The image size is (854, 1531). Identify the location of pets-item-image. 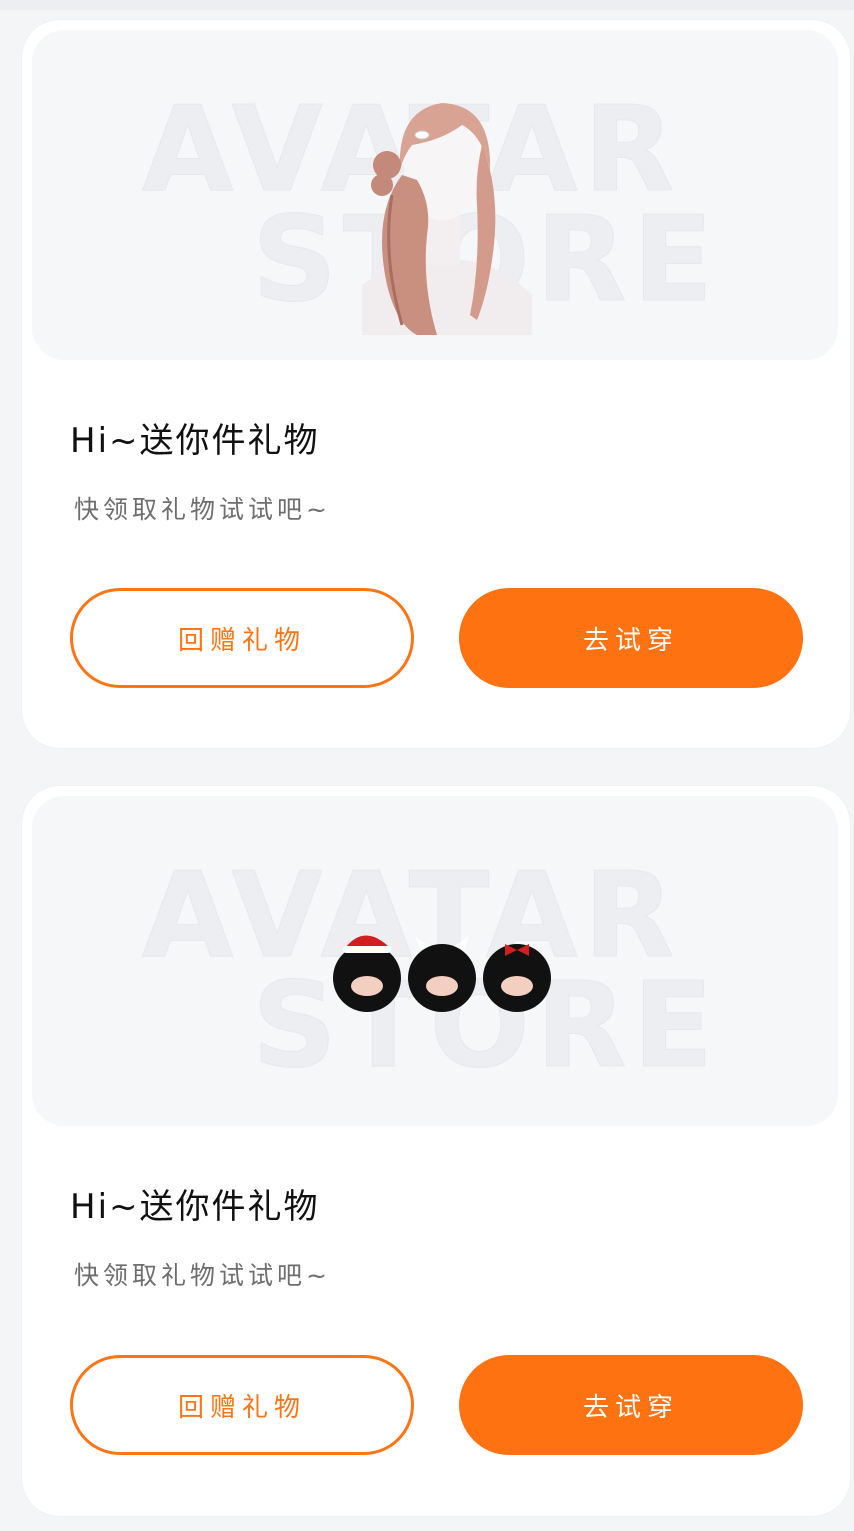
(442, 973).